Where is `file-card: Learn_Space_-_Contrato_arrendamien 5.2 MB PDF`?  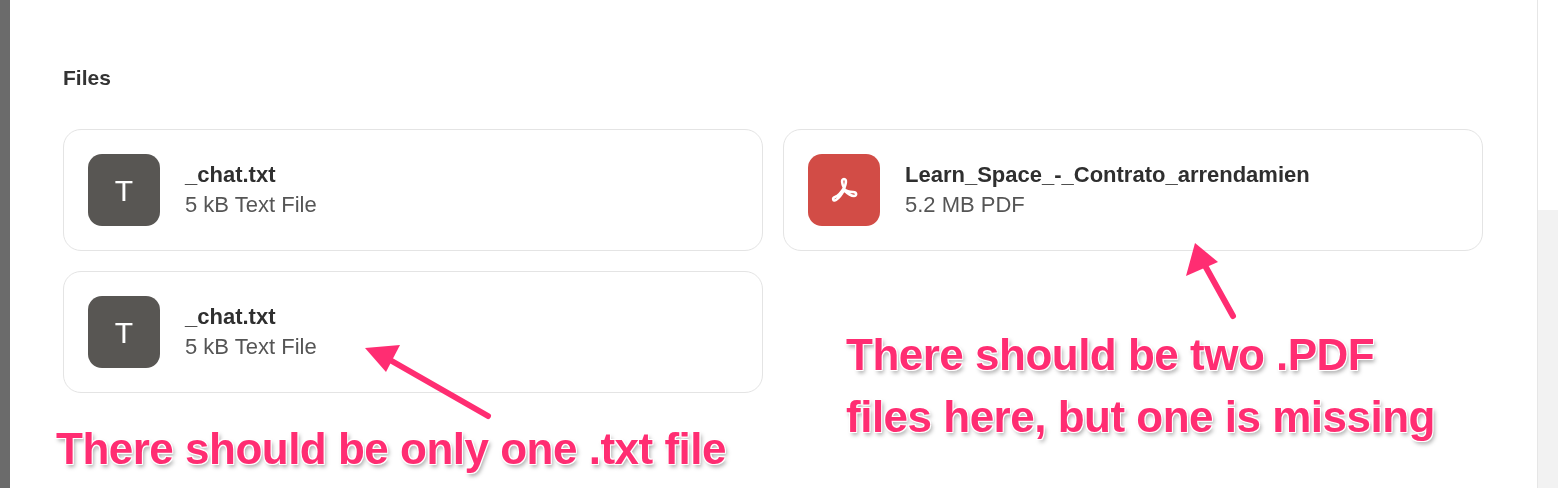
file-card: Learn_Space_-_Contrato_arrendamien 5.2 MB PDF is located at coordinates (1133, 190).